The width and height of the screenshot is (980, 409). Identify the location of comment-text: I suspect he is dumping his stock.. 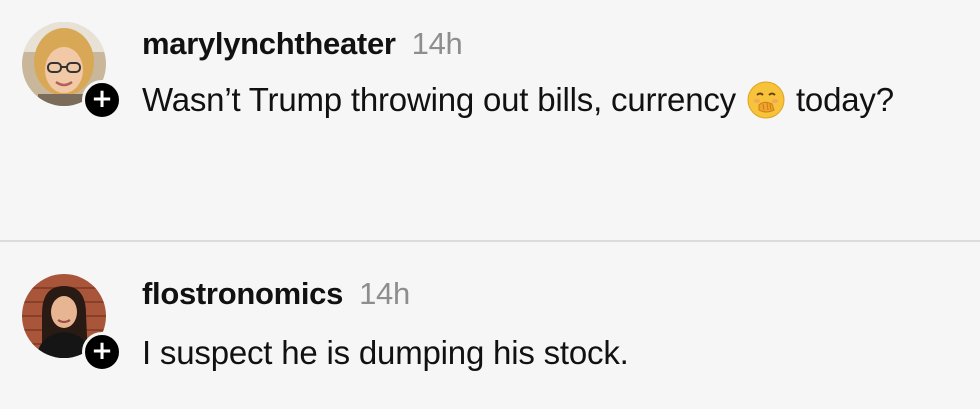
(385, 353).